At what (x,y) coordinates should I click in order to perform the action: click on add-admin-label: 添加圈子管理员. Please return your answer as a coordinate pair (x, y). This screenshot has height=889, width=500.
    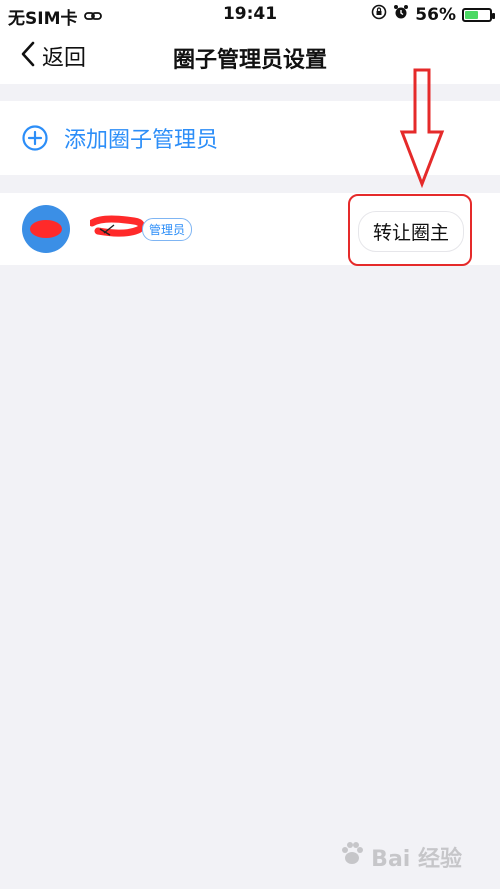
    Looking at the image, I should click on (141, 140).